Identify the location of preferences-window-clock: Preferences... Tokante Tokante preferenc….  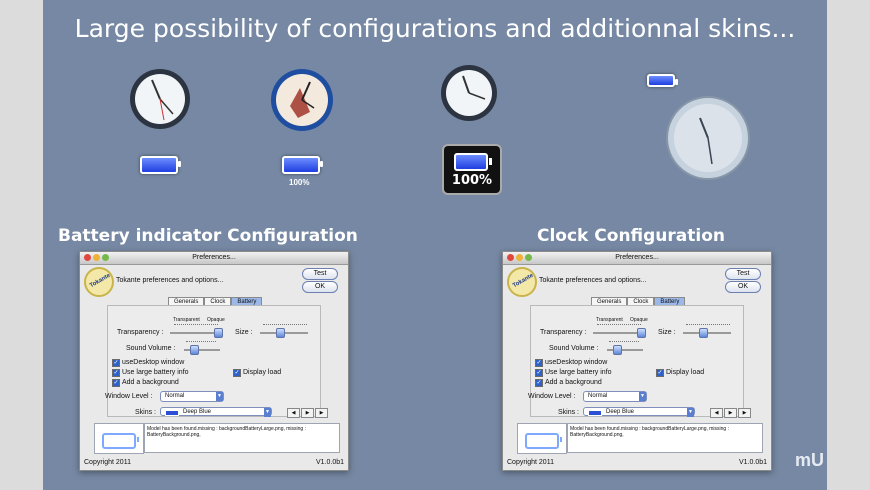
(637, 361).